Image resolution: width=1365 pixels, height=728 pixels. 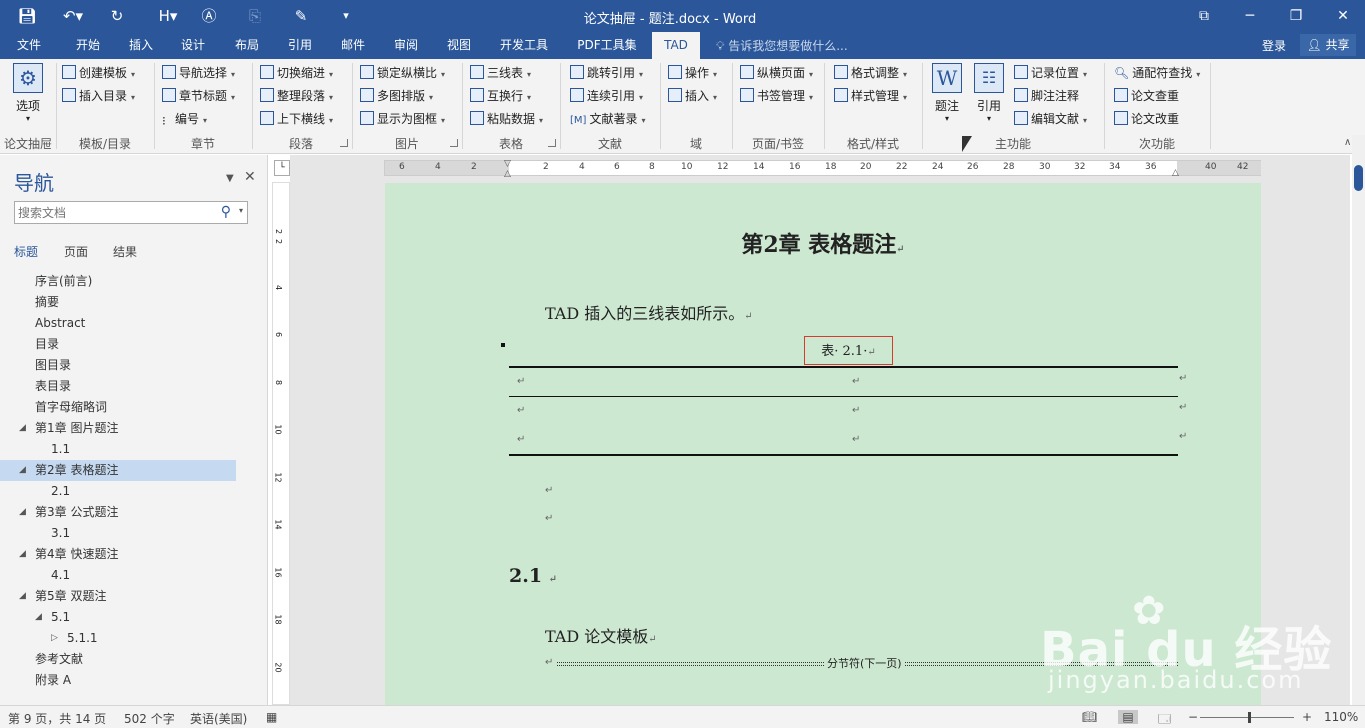 What do you see at coordinates (353, 45) in the screenshot?
I see `tab-mailings: 邮件` at bounding box center [353, 45].